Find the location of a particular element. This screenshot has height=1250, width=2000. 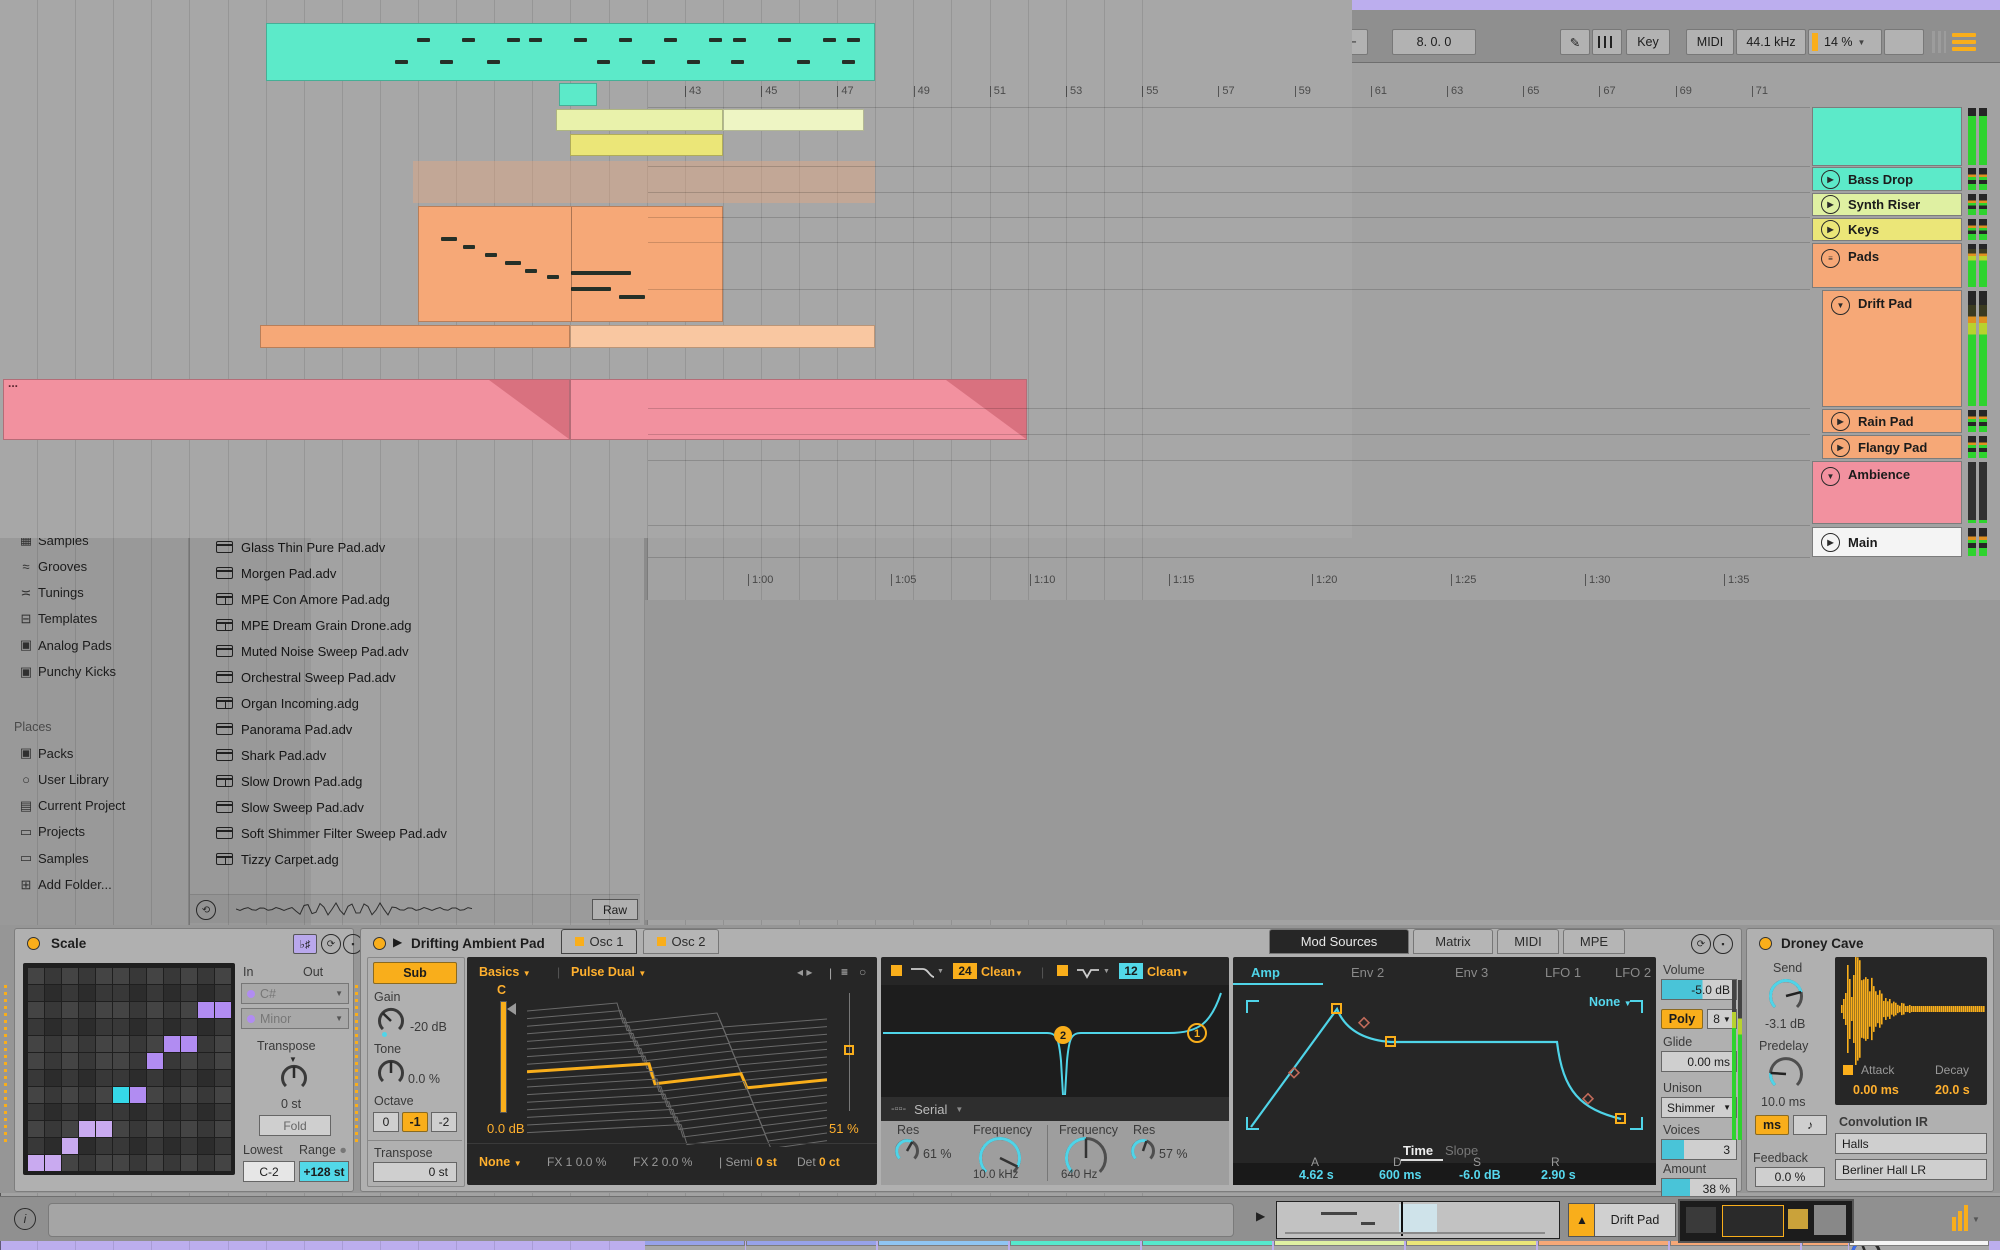

tab-osc1: Osc 1 is located at coordinates (599, 941).